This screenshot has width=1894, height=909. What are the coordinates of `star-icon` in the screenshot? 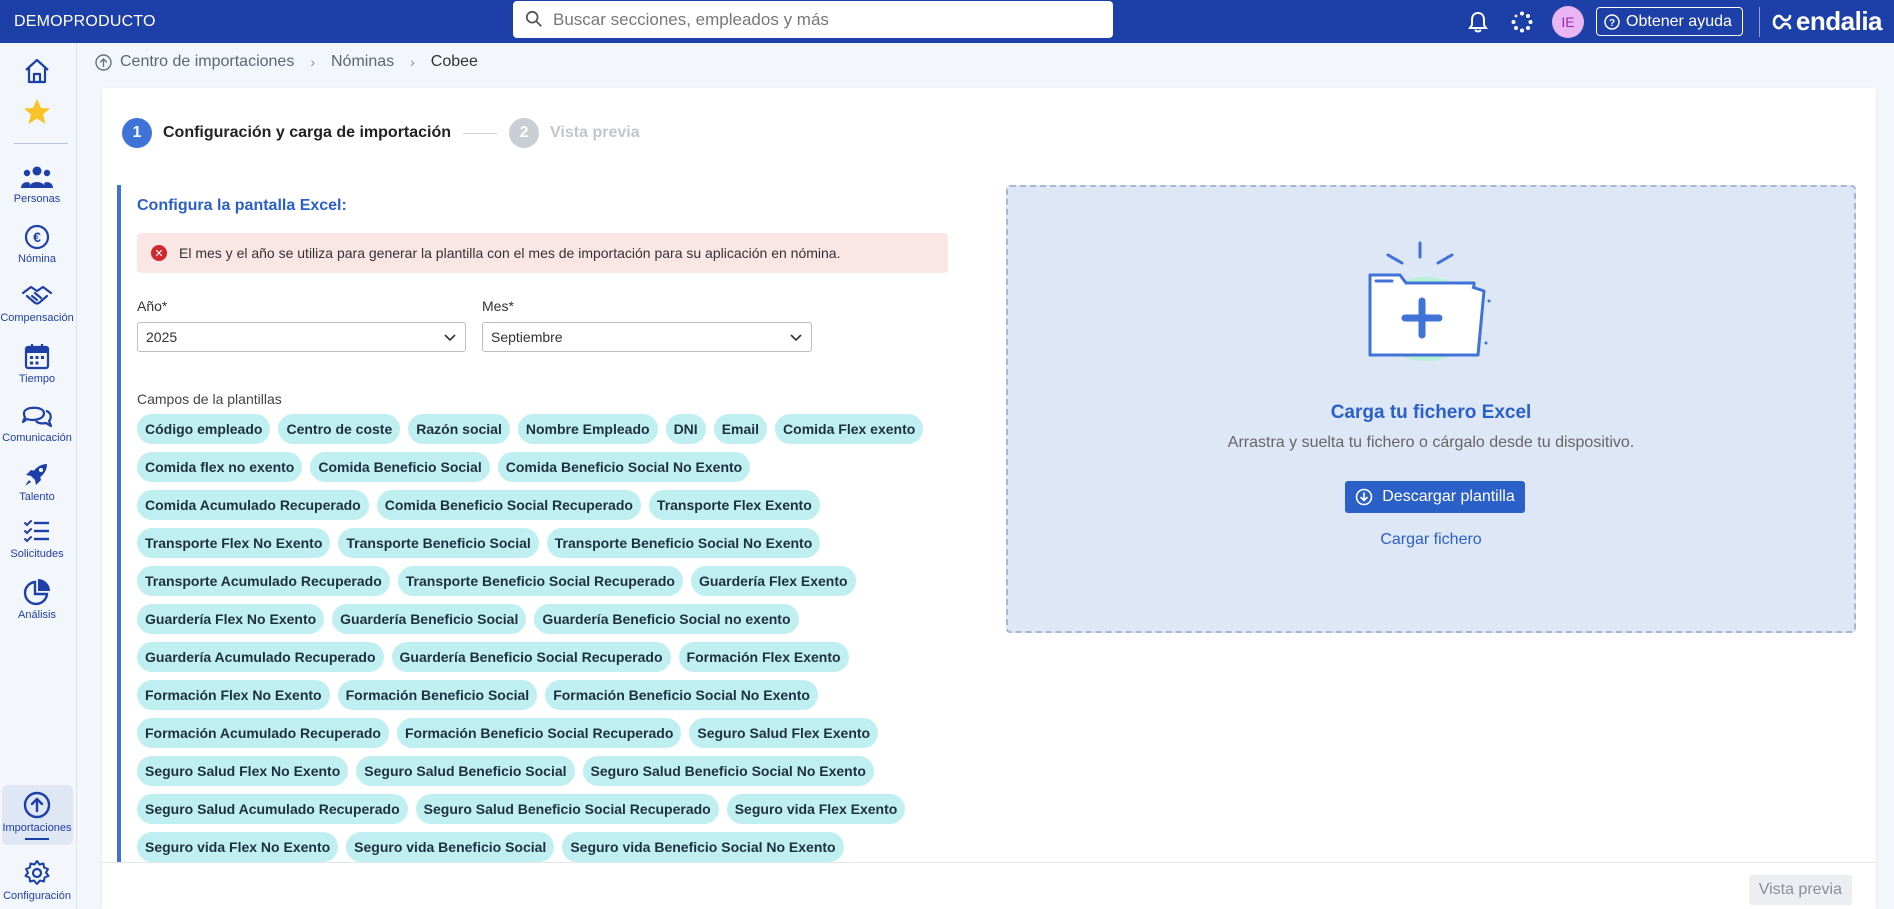 It's located at (37, 111).